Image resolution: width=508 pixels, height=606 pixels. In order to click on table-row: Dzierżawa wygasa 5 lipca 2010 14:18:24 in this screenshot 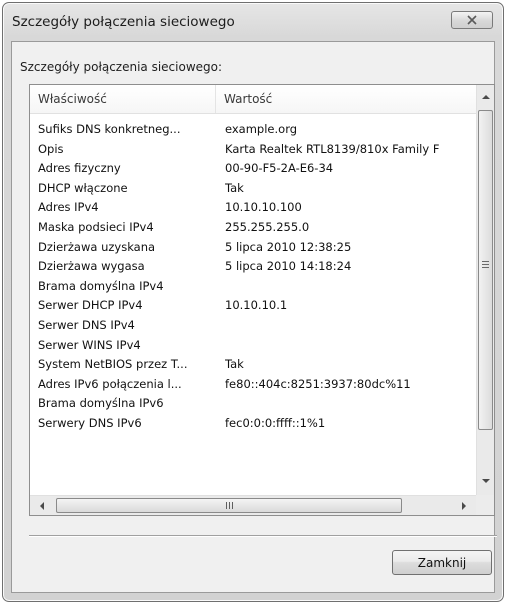, I will do `click(253, 267)`.